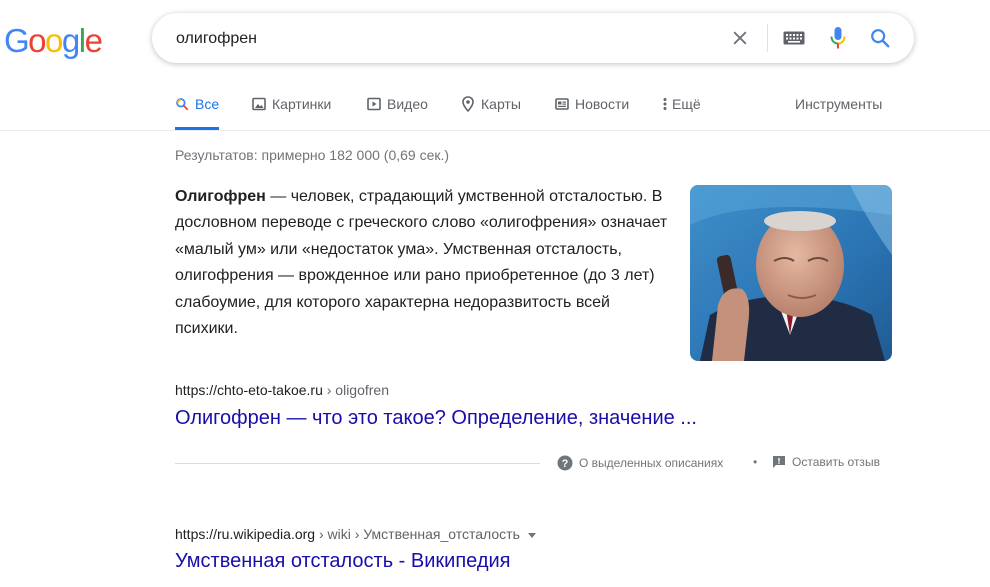 The height and width of the screenshot is (587, 990). I want to click on tab-label: Ещё, so click(686, 104).